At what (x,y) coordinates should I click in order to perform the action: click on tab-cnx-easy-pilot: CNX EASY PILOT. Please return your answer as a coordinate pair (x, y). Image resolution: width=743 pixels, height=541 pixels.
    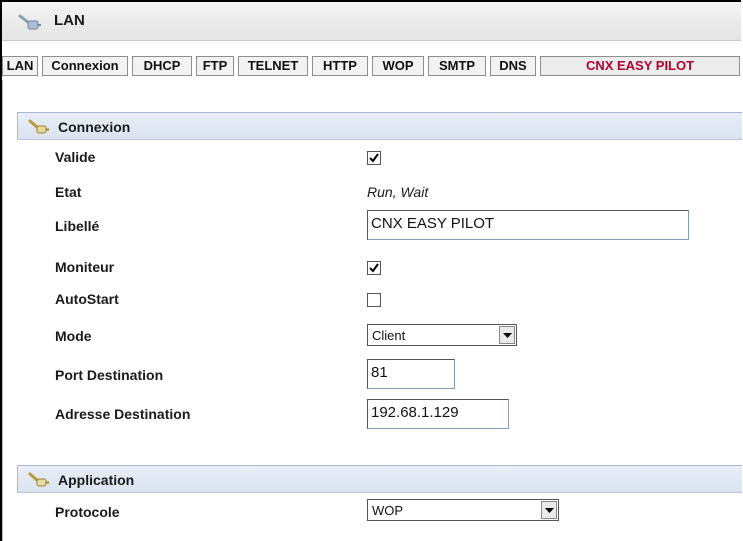
    Looking at the image, I should click on (640, 66).